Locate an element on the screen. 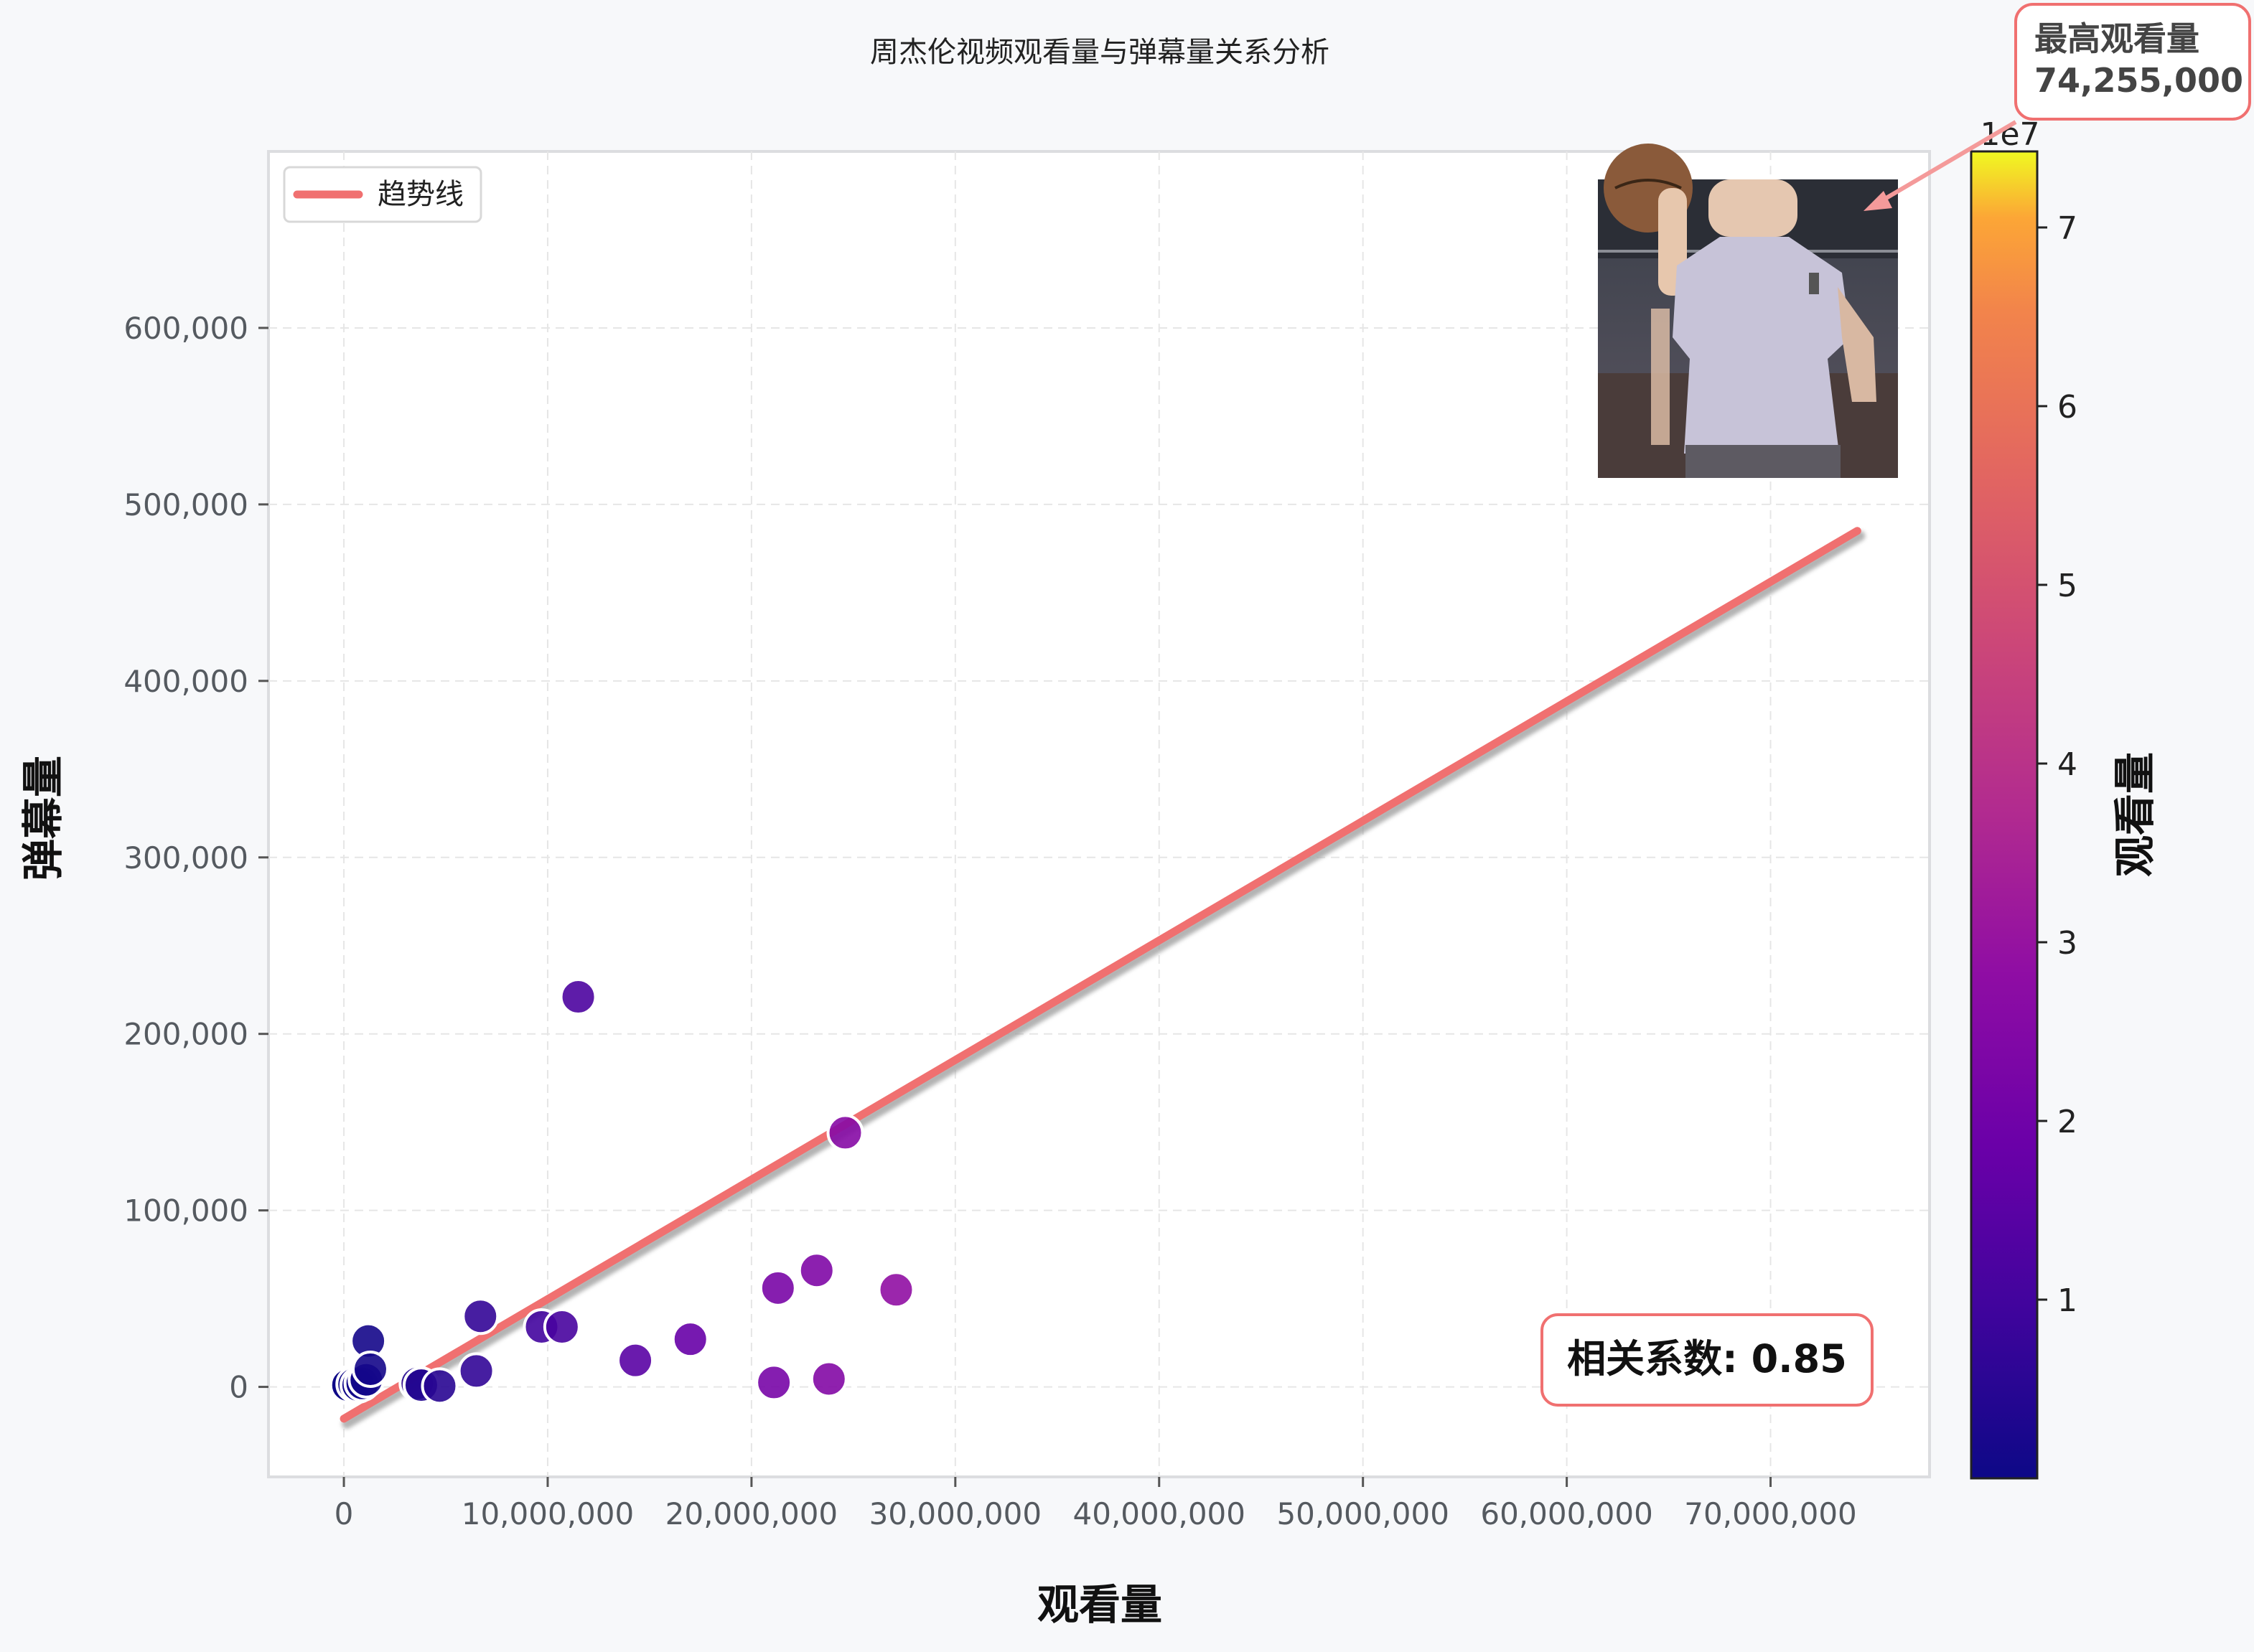  colorbar-label: 观看量 is located at coordinates (2134, 814).